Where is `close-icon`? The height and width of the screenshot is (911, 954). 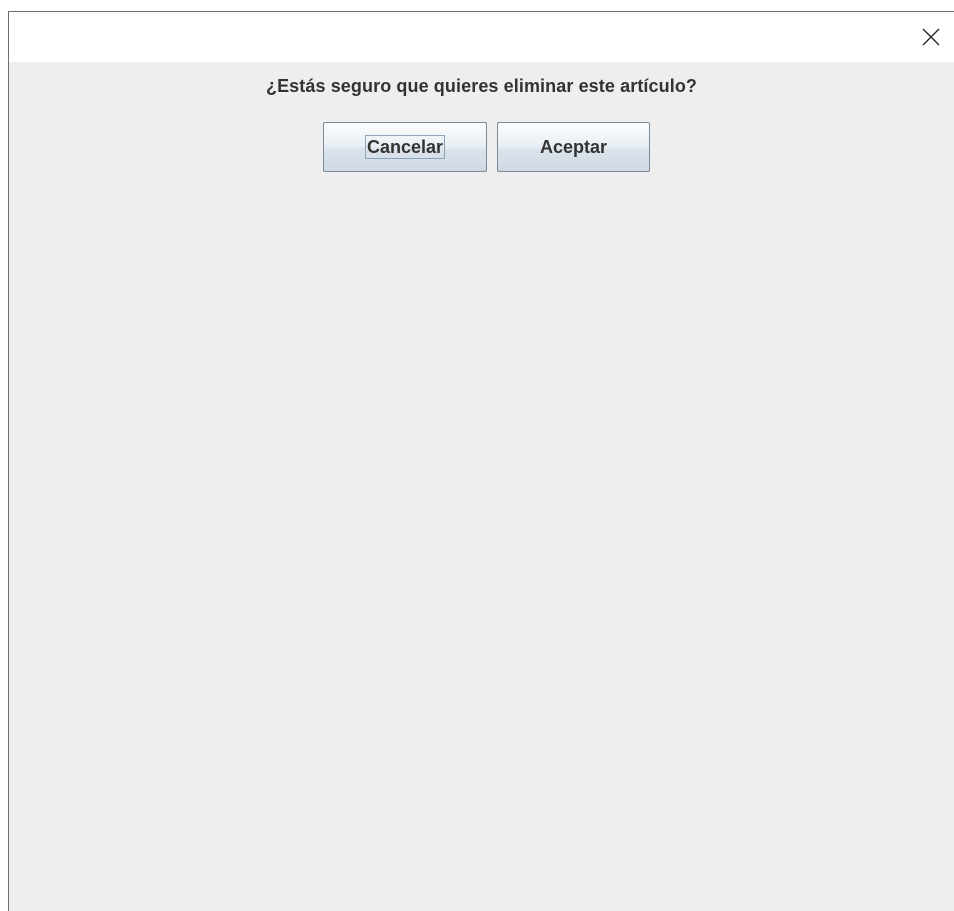
close-icon is located at coordinates (931, 37).